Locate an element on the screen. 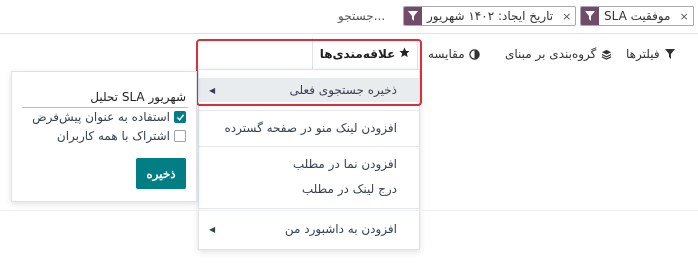  share-checkbox is located at coordinates (180, 136).